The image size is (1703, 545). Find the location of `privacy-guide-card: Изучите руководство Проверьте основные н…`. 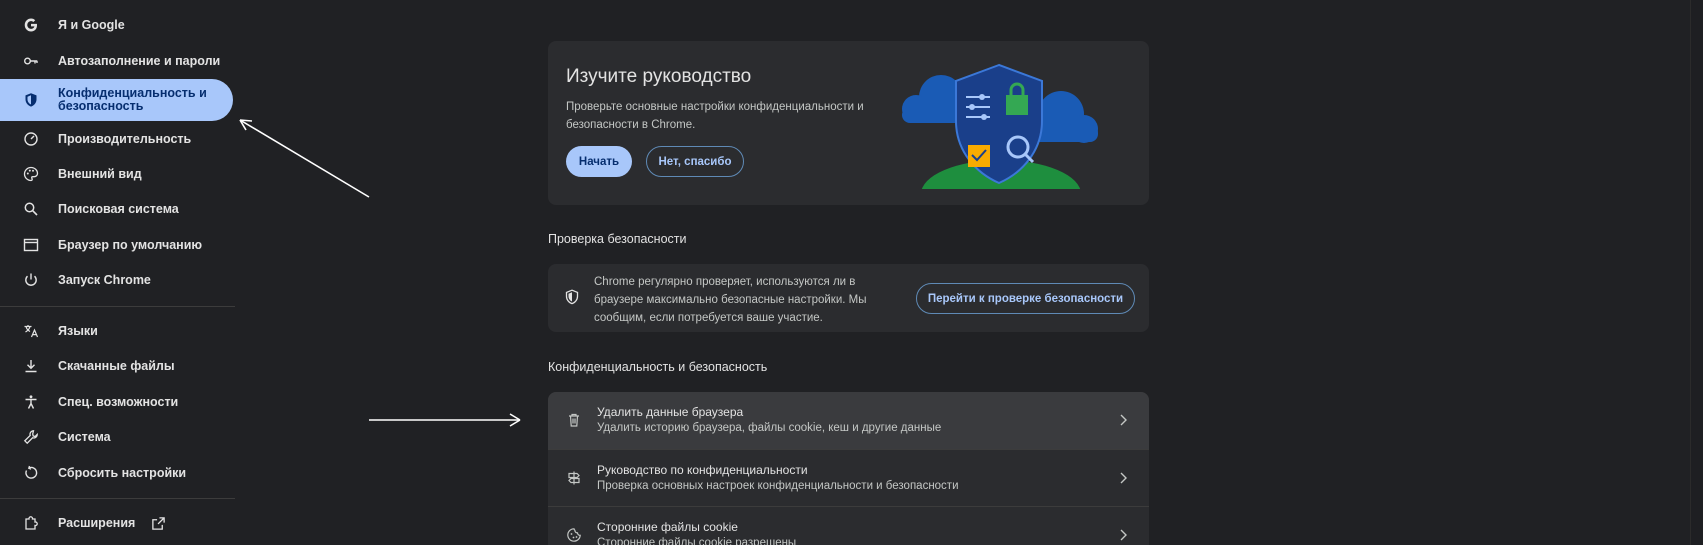

privacy-guide-card: Изучите руководство Проверьте основные н… is located at coordinates (848, 123).